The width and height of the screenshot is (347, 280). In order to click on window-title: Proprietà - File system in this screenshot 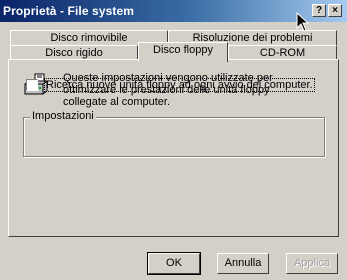, I will do `click(69, 11)`.